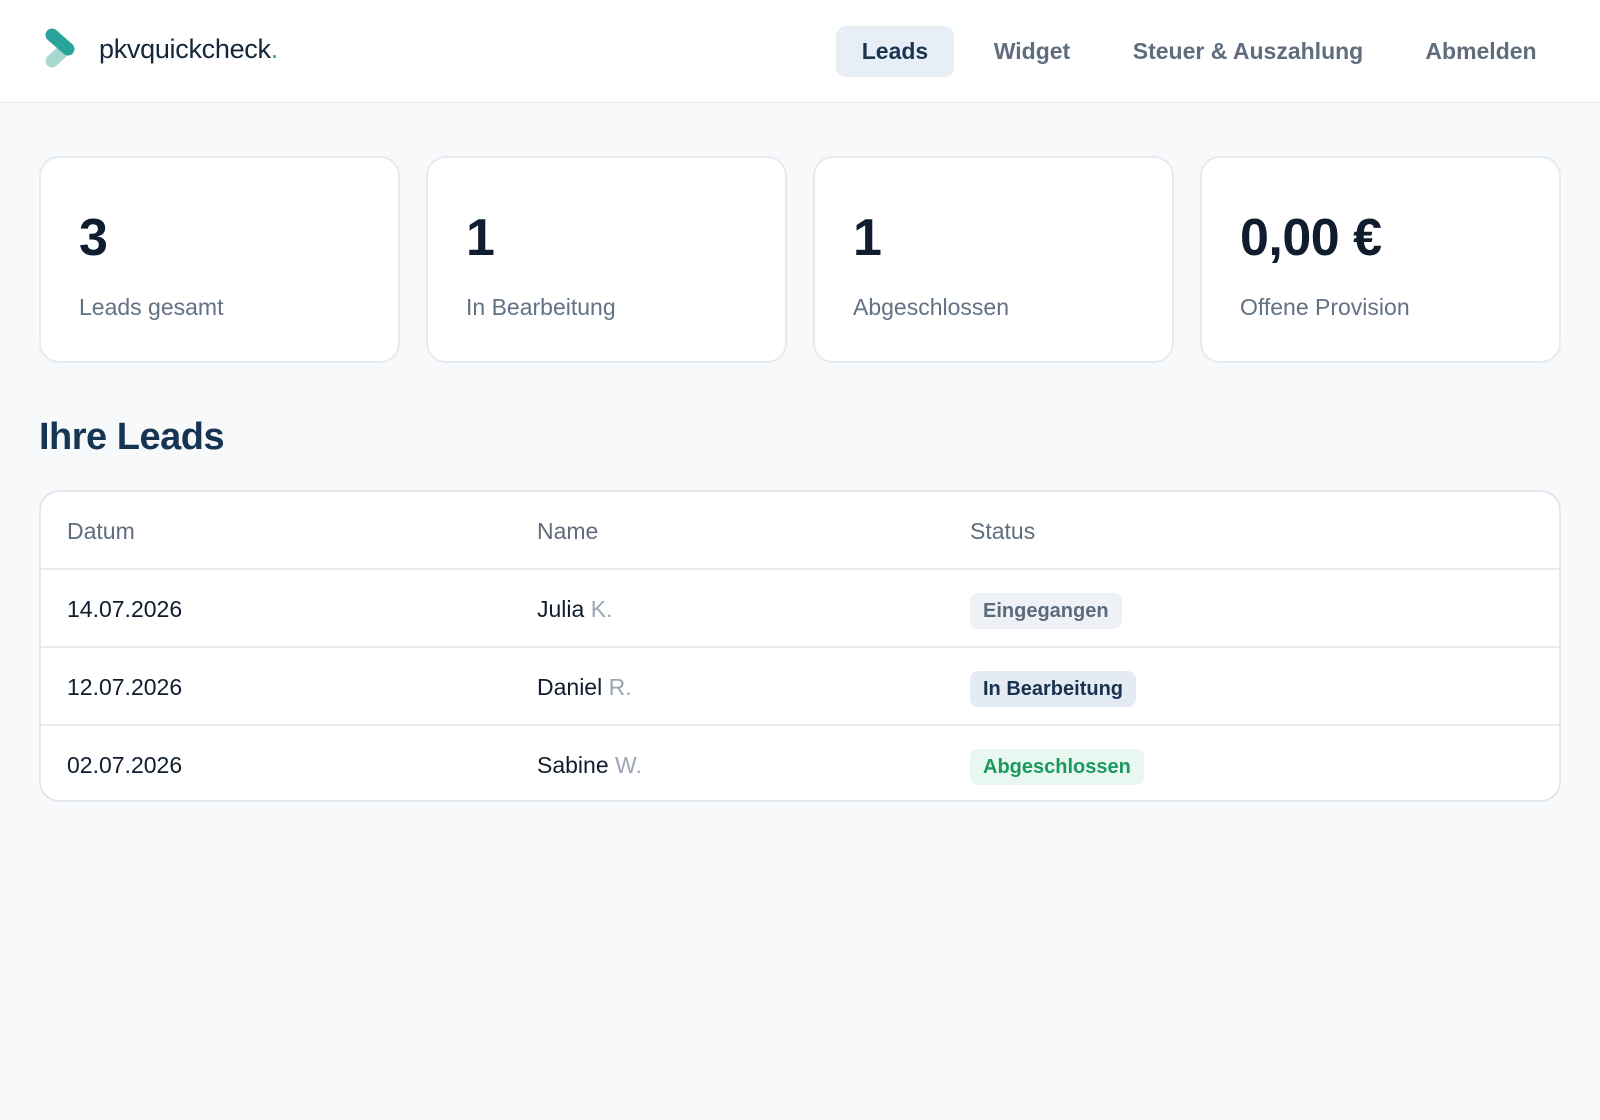  I want to click on lead-status-cell: Abgeschlossen, so click(1057, 763).